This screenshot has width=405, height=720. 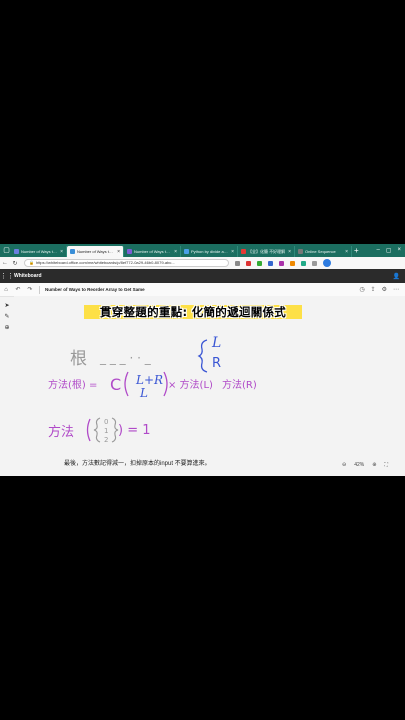 I want to click on zoom-level: 42%, so click(x=359, y=465).